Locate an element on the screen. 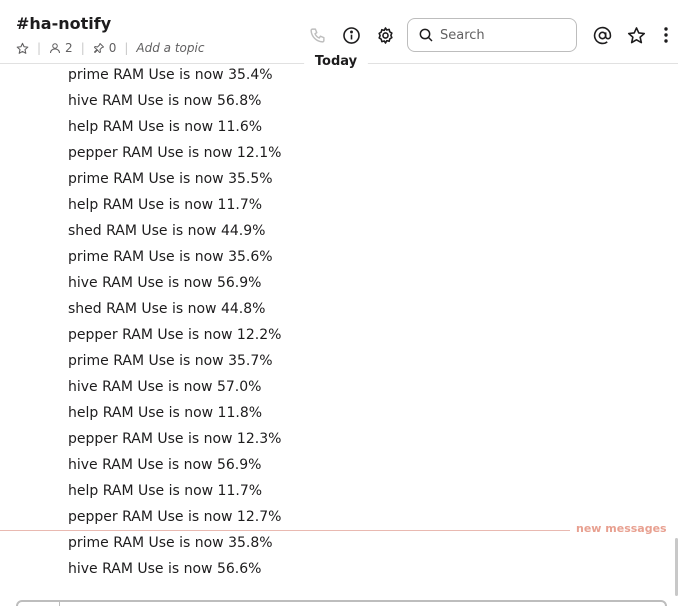 This screenshot has height=606, width=678. message-text: hive RAM Use is now 57.0% is located at coordinates (165, 387).